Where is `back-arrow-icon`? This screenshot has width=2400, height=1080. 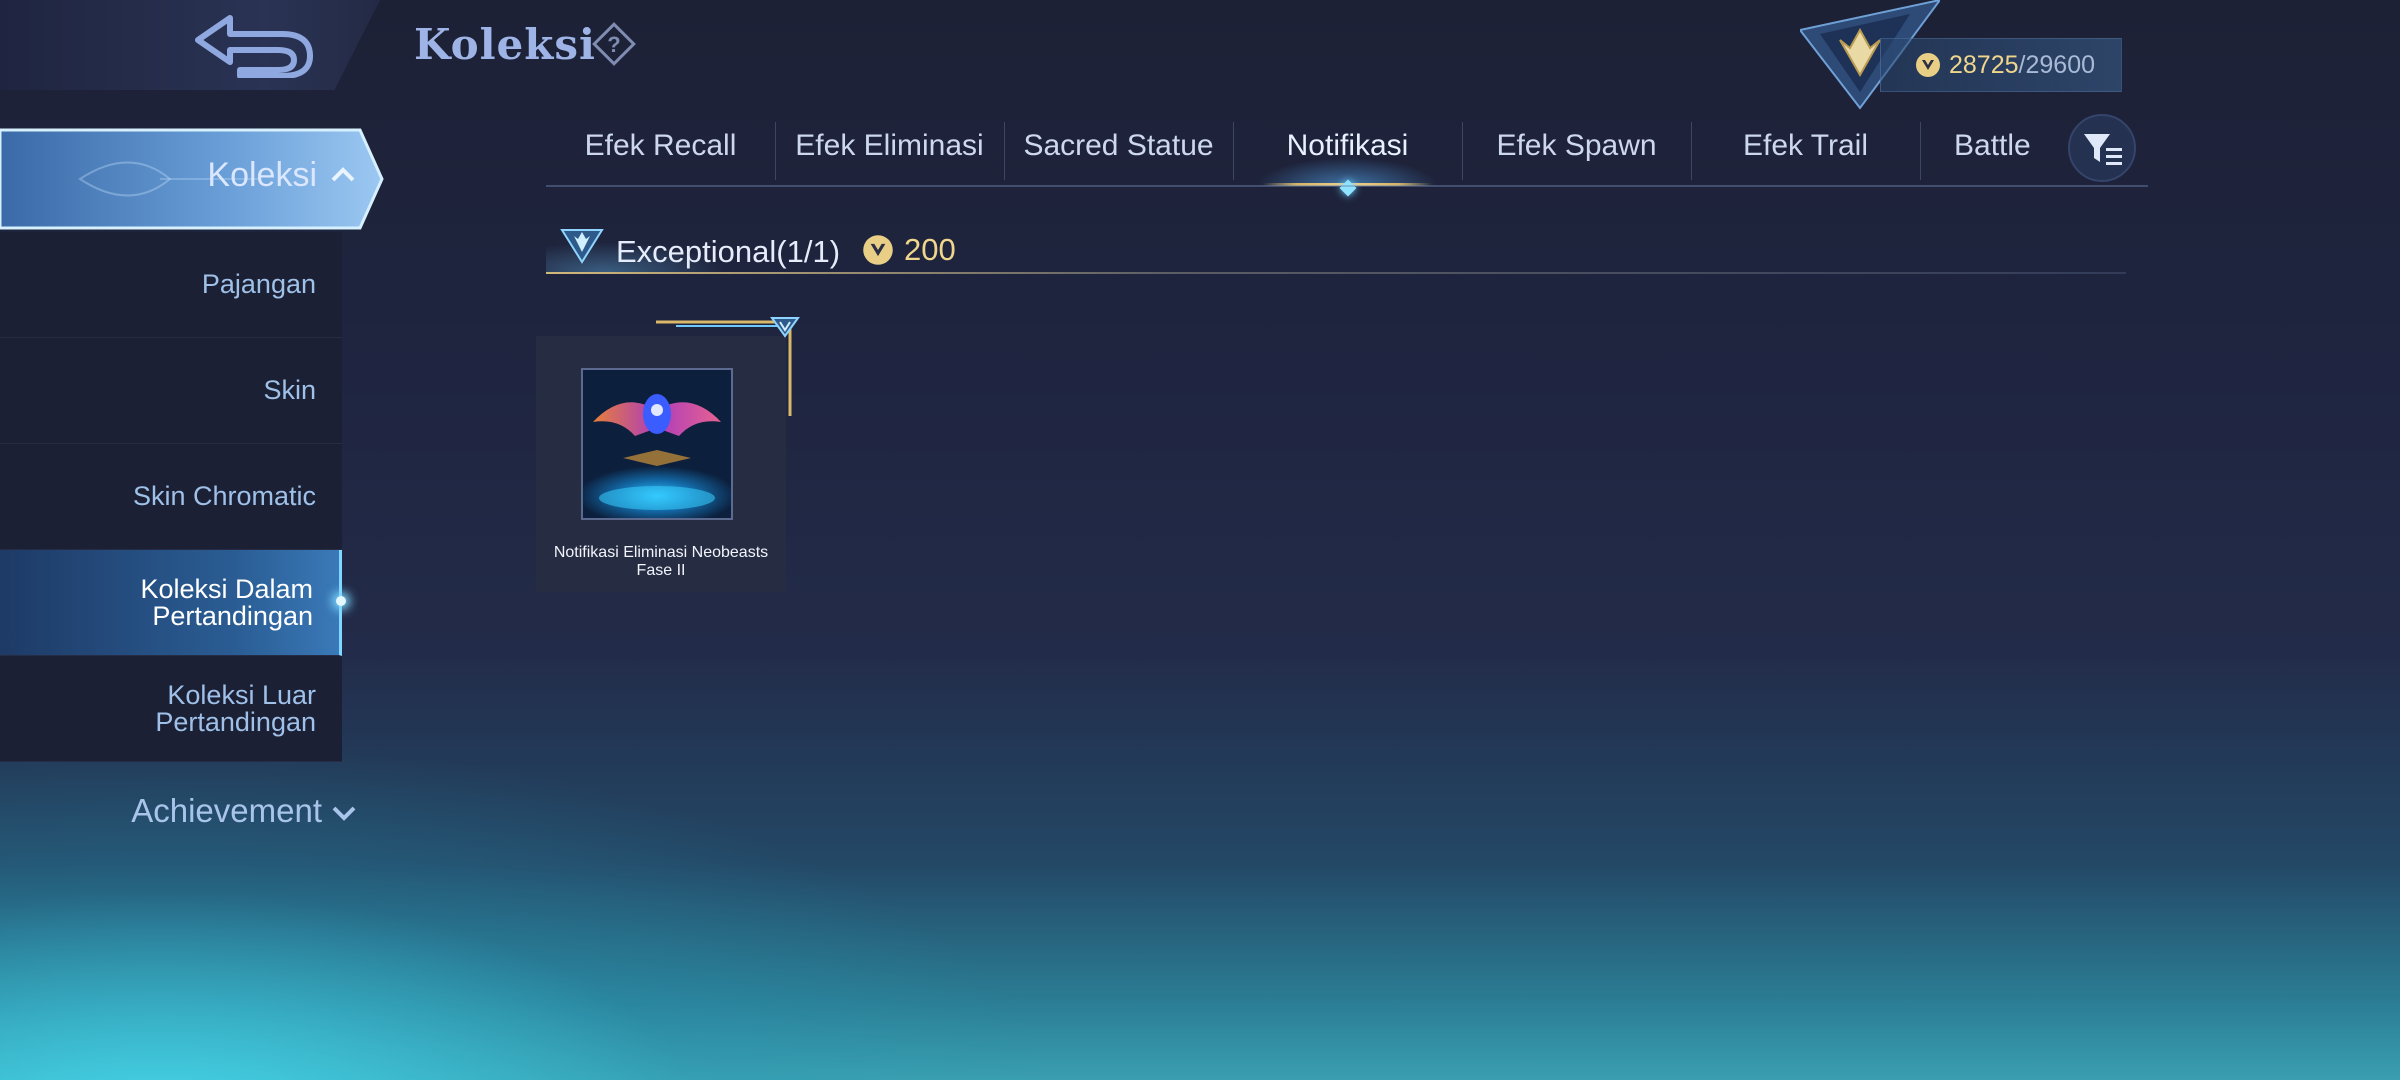
back-arrow-icon is located at coordinates (254, 47).